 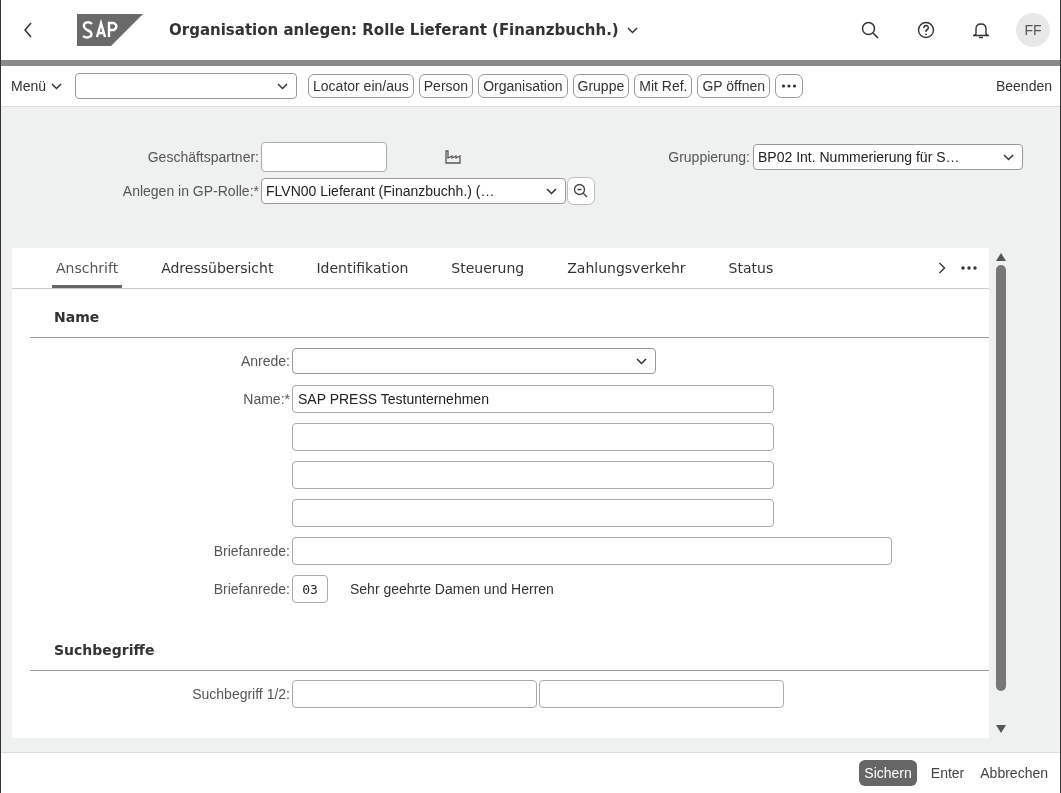 I want to click on tab: Steuerung, so click(x=488, y=268).